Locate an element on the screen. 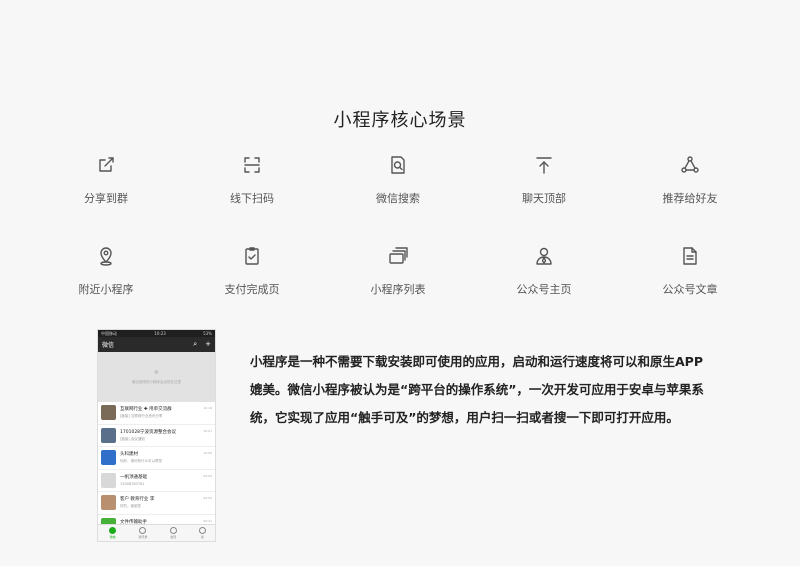  scene-nearby-miniprogram: 附近小程序 is located at coordinates (106, 269).